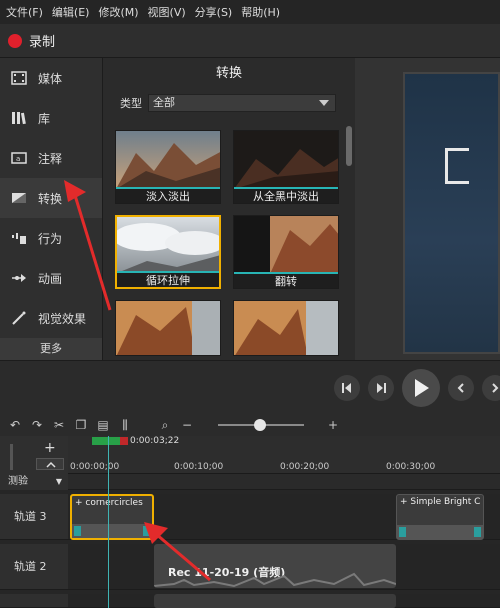  Describe the element at coordinates (168, 252) in the screenshot. I see `transition-thumb-cube-rotate: 循环拉伸` at that location.